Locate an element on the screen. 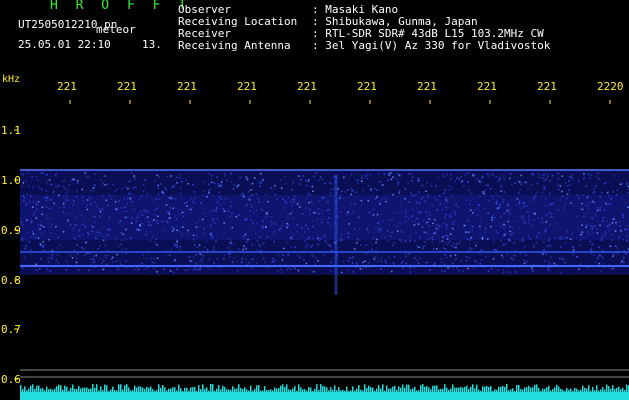  y-tick-marks is located at coordinates (16, 254).